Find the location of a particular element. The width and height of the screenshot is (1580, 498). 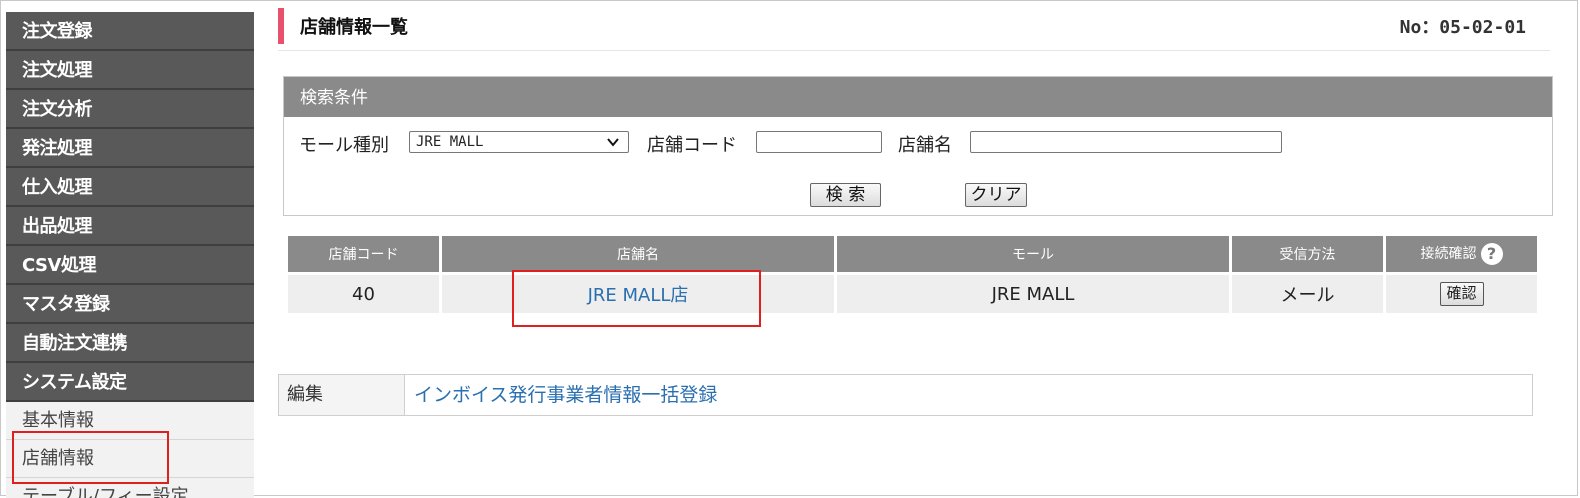

chevron-down-icon is located at coordinates (613, 142).